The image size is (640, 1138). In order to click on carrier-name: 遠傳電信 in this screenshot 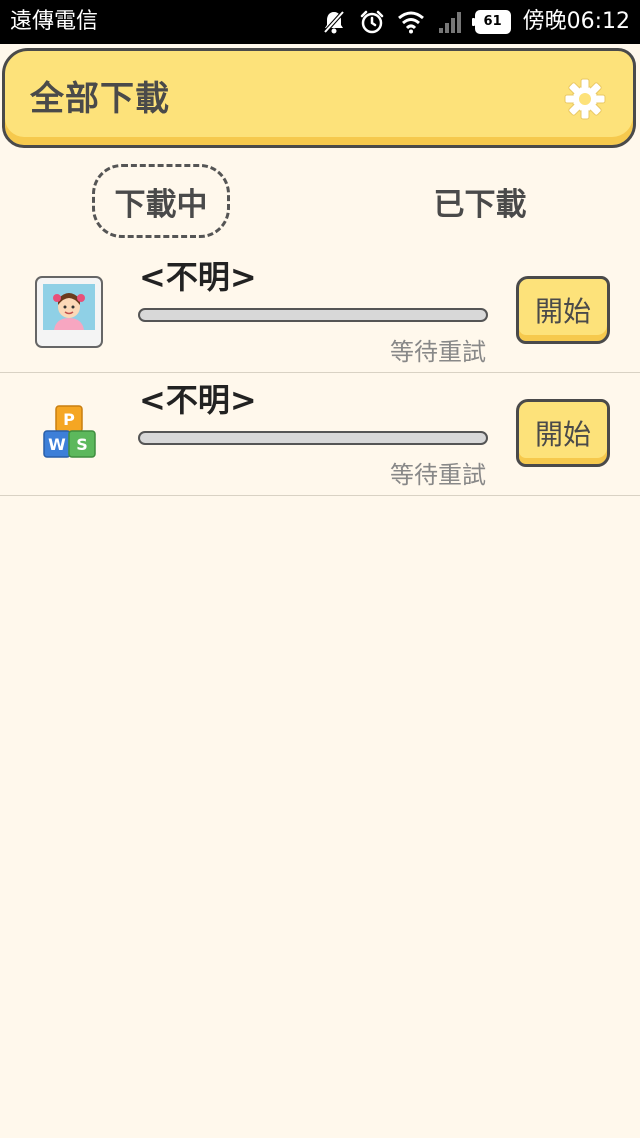, I will do `click(54, 21)`.